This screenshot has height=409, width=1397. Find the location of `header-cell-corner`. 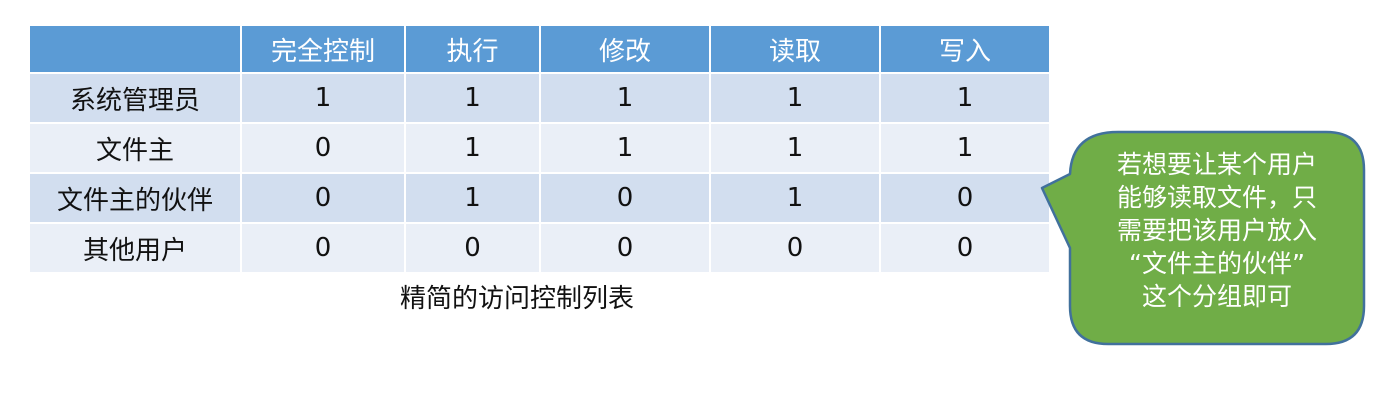

header-cell-corner is located at coordinates (135, 49).